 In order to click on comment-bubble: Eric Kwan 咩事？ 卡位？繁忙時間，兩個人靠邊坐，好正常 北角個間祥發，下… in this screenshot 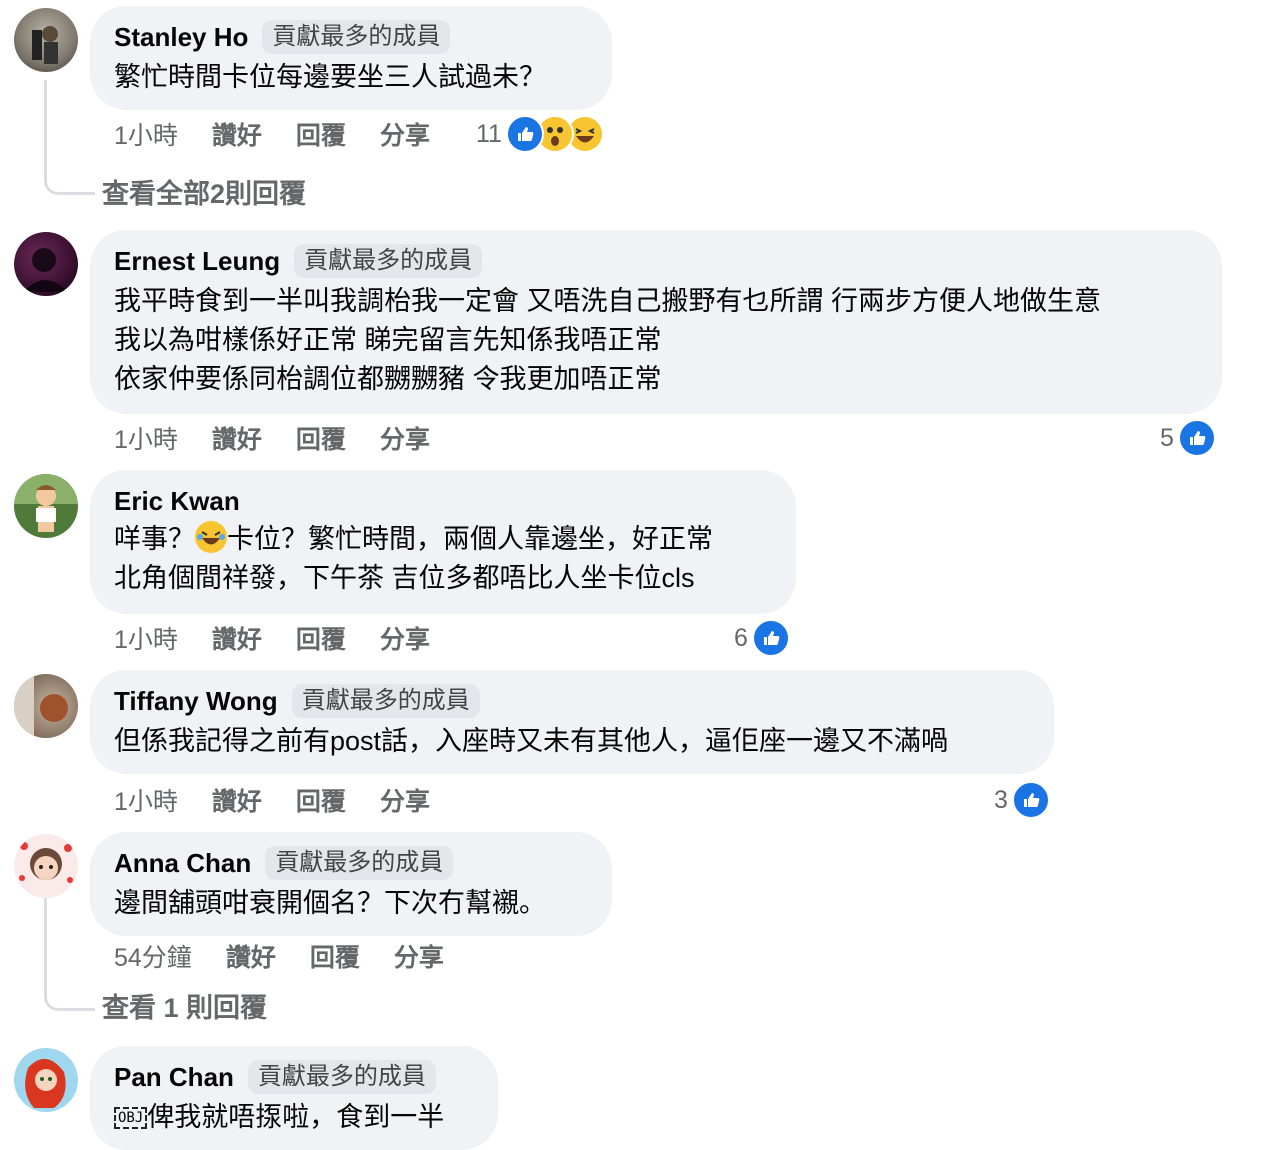, I will do `click(443, 542)`.